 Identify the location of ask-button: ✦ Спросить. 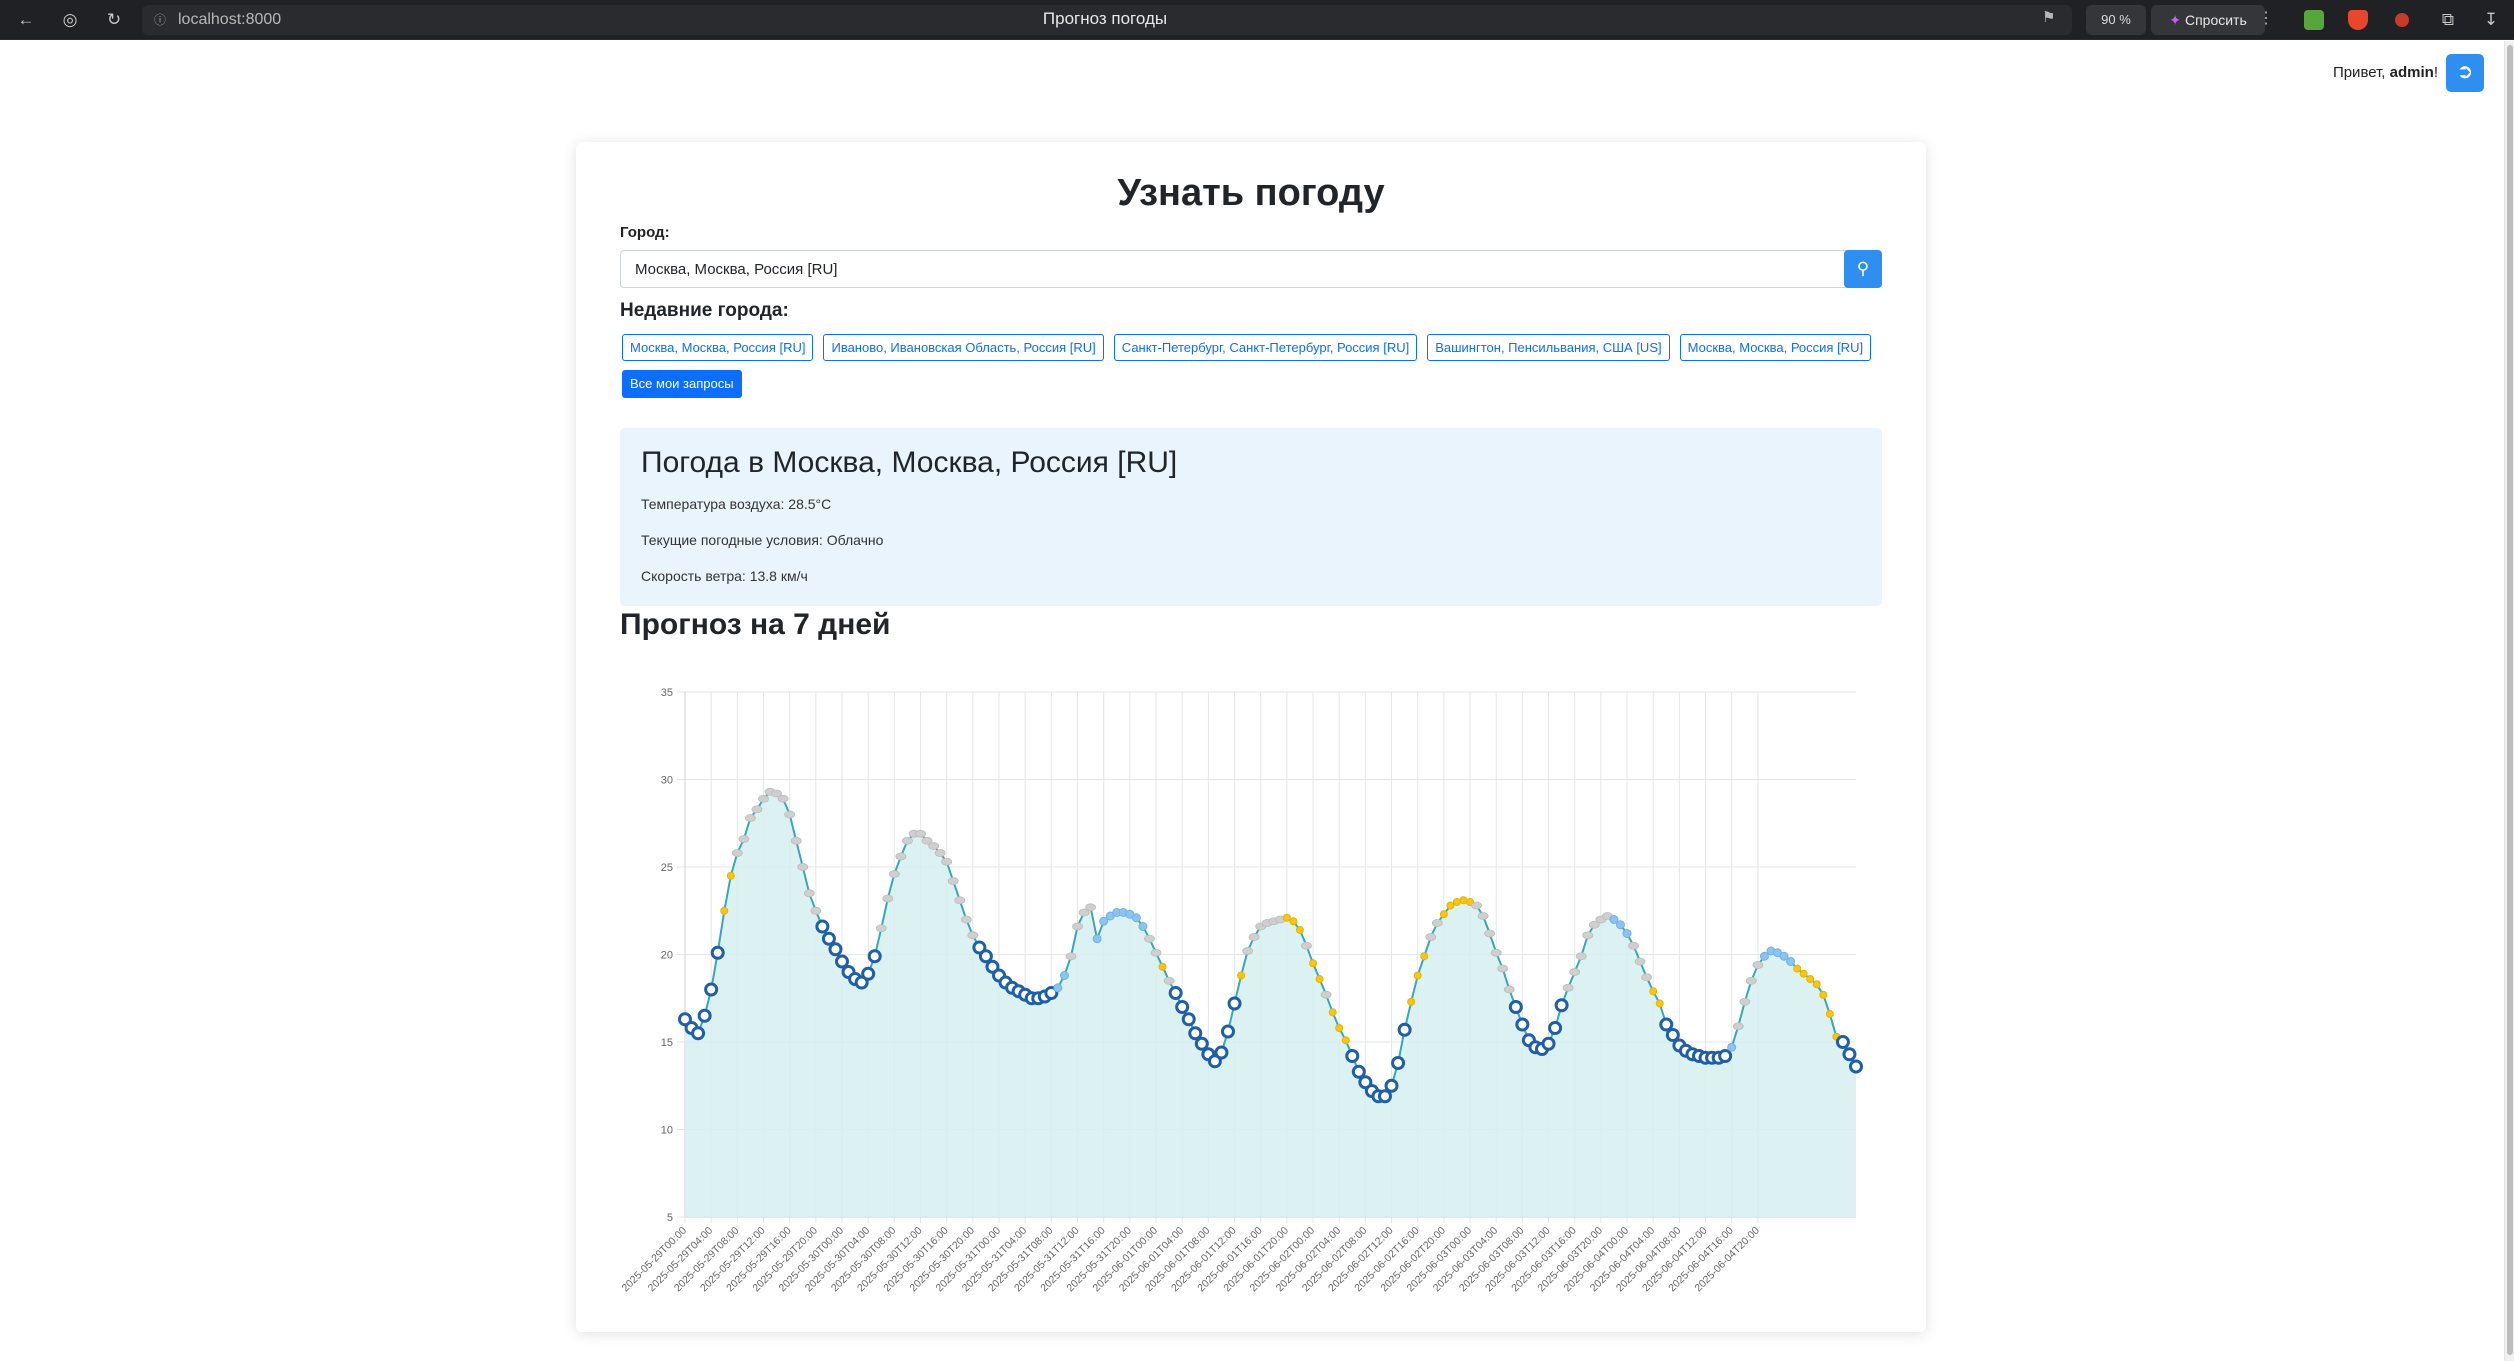
(2208, 20).